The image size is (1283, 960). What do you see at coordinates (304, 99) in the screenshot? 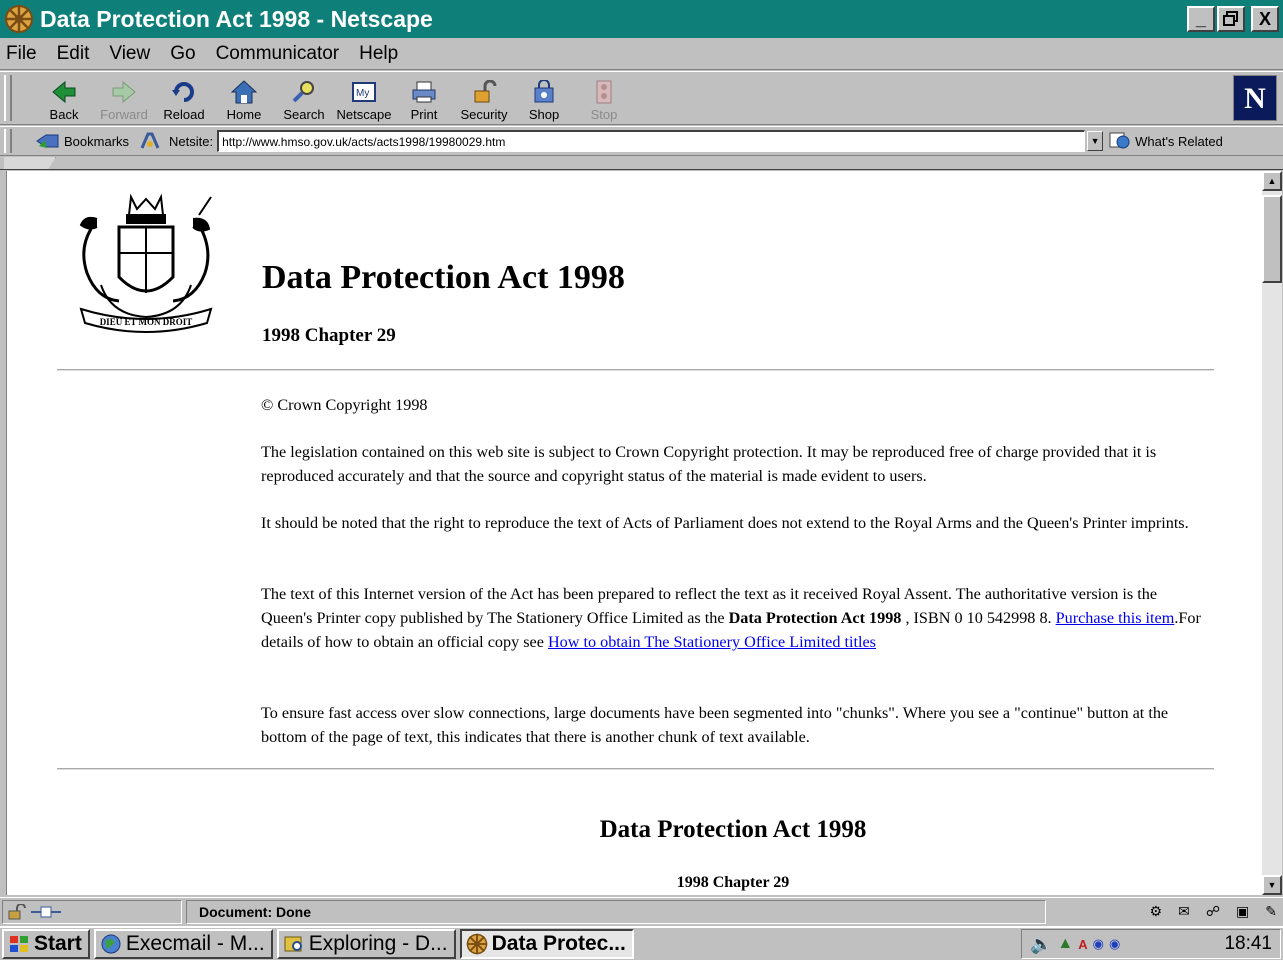
I see `search-button: Search` at bounding box center [304, 99].